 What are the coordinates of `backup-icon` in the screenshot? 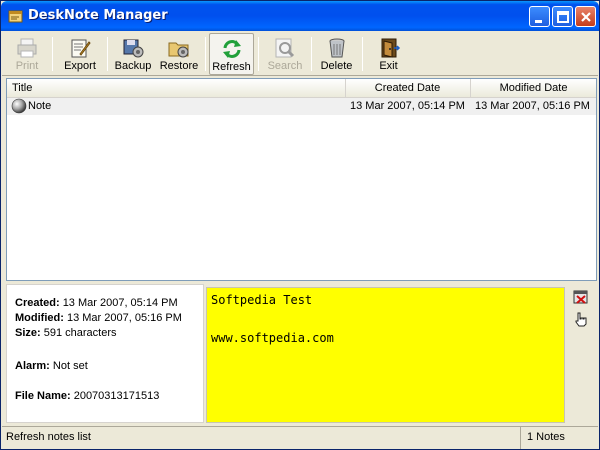 It's located at (133, 48).